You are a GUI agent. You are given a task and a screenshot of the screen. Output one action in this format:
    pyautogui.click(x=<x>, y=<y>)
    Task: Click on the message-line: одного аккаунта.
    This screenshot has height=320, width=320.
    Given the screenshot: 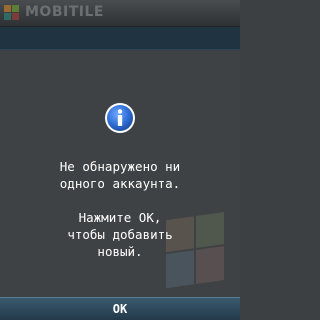 What is the action you would take?
    pyautogui.click(x=120, y=183)
    